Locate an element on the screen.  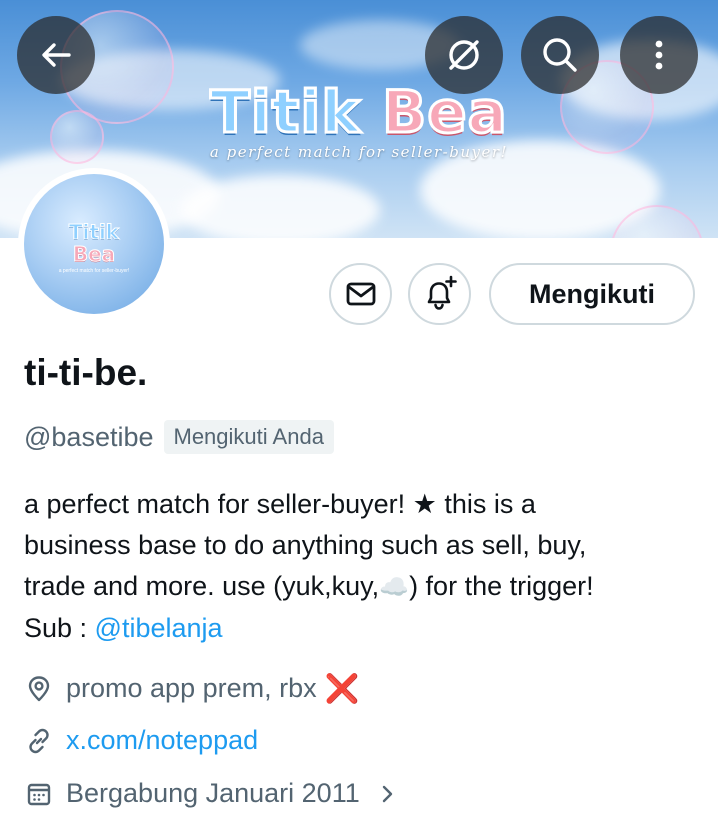
more-vertical-icon is located at coordinates (659, 55).